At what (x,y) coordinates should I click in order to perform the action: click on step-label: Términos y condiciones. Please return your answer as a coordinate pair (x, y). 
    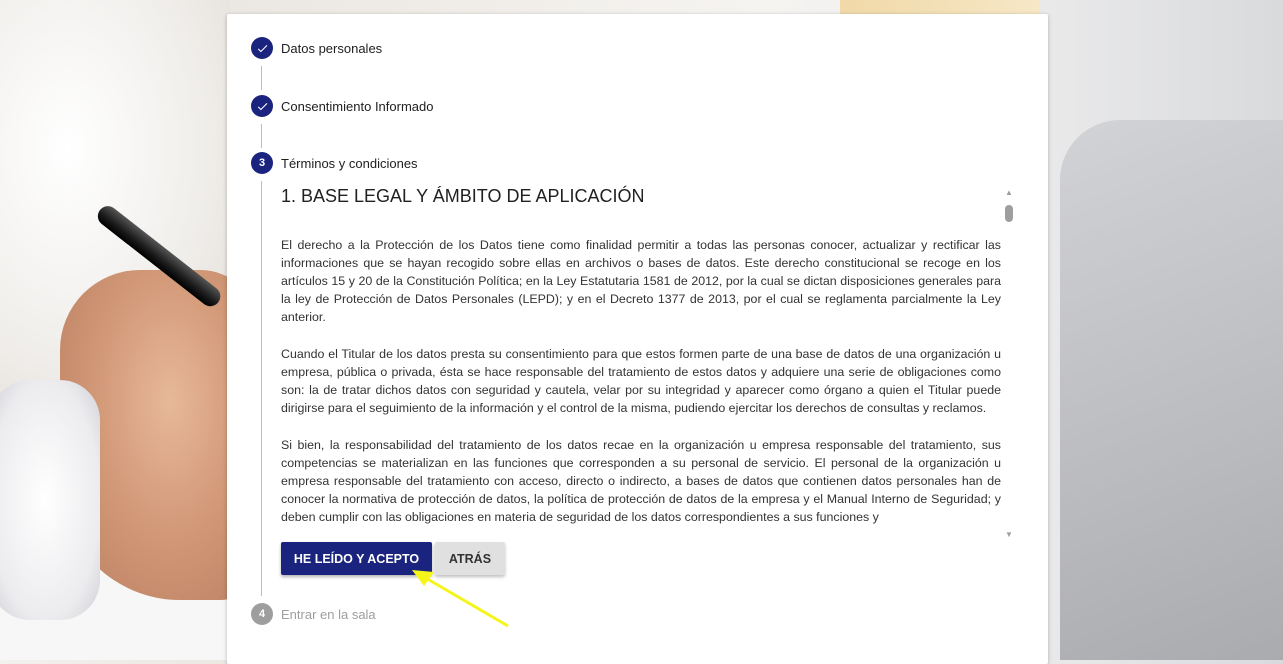
    Looking at the image, I should click on (349, 163).